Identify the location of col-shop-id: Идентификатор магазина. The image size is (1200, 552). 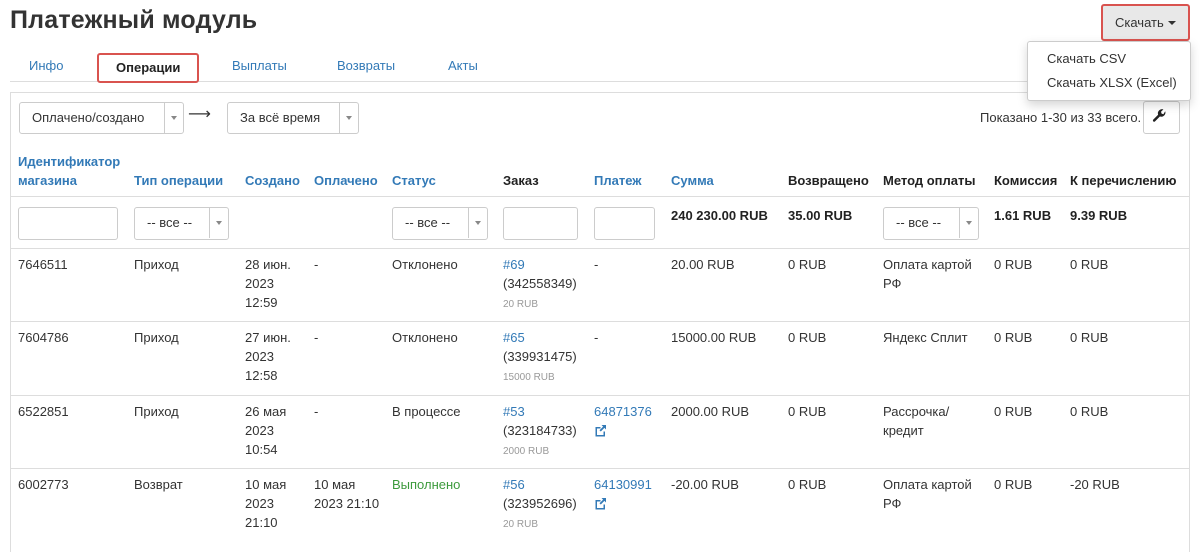
(69, 171).